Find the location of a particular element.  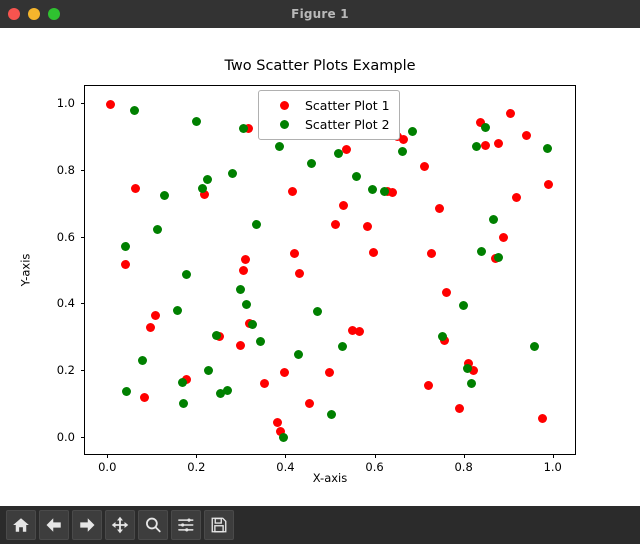

zoom-button is located at coordinates (153, 525).